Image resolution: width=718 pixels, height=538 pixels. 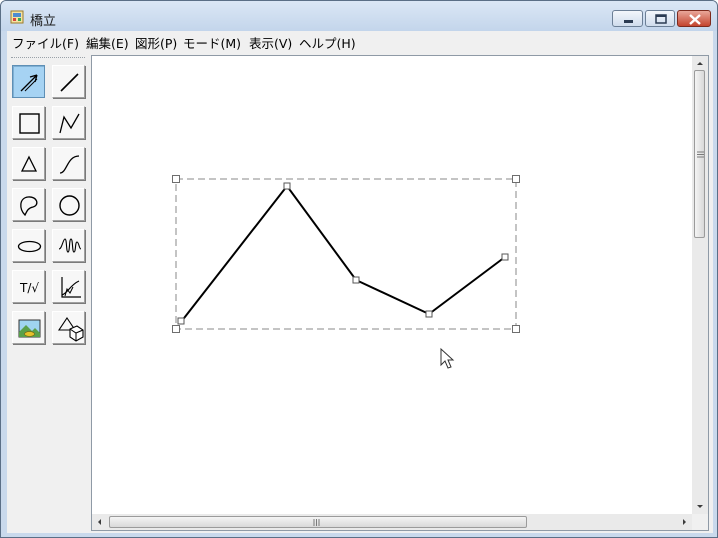 I want to click on tool-polyline, so click(x=68, y=122).